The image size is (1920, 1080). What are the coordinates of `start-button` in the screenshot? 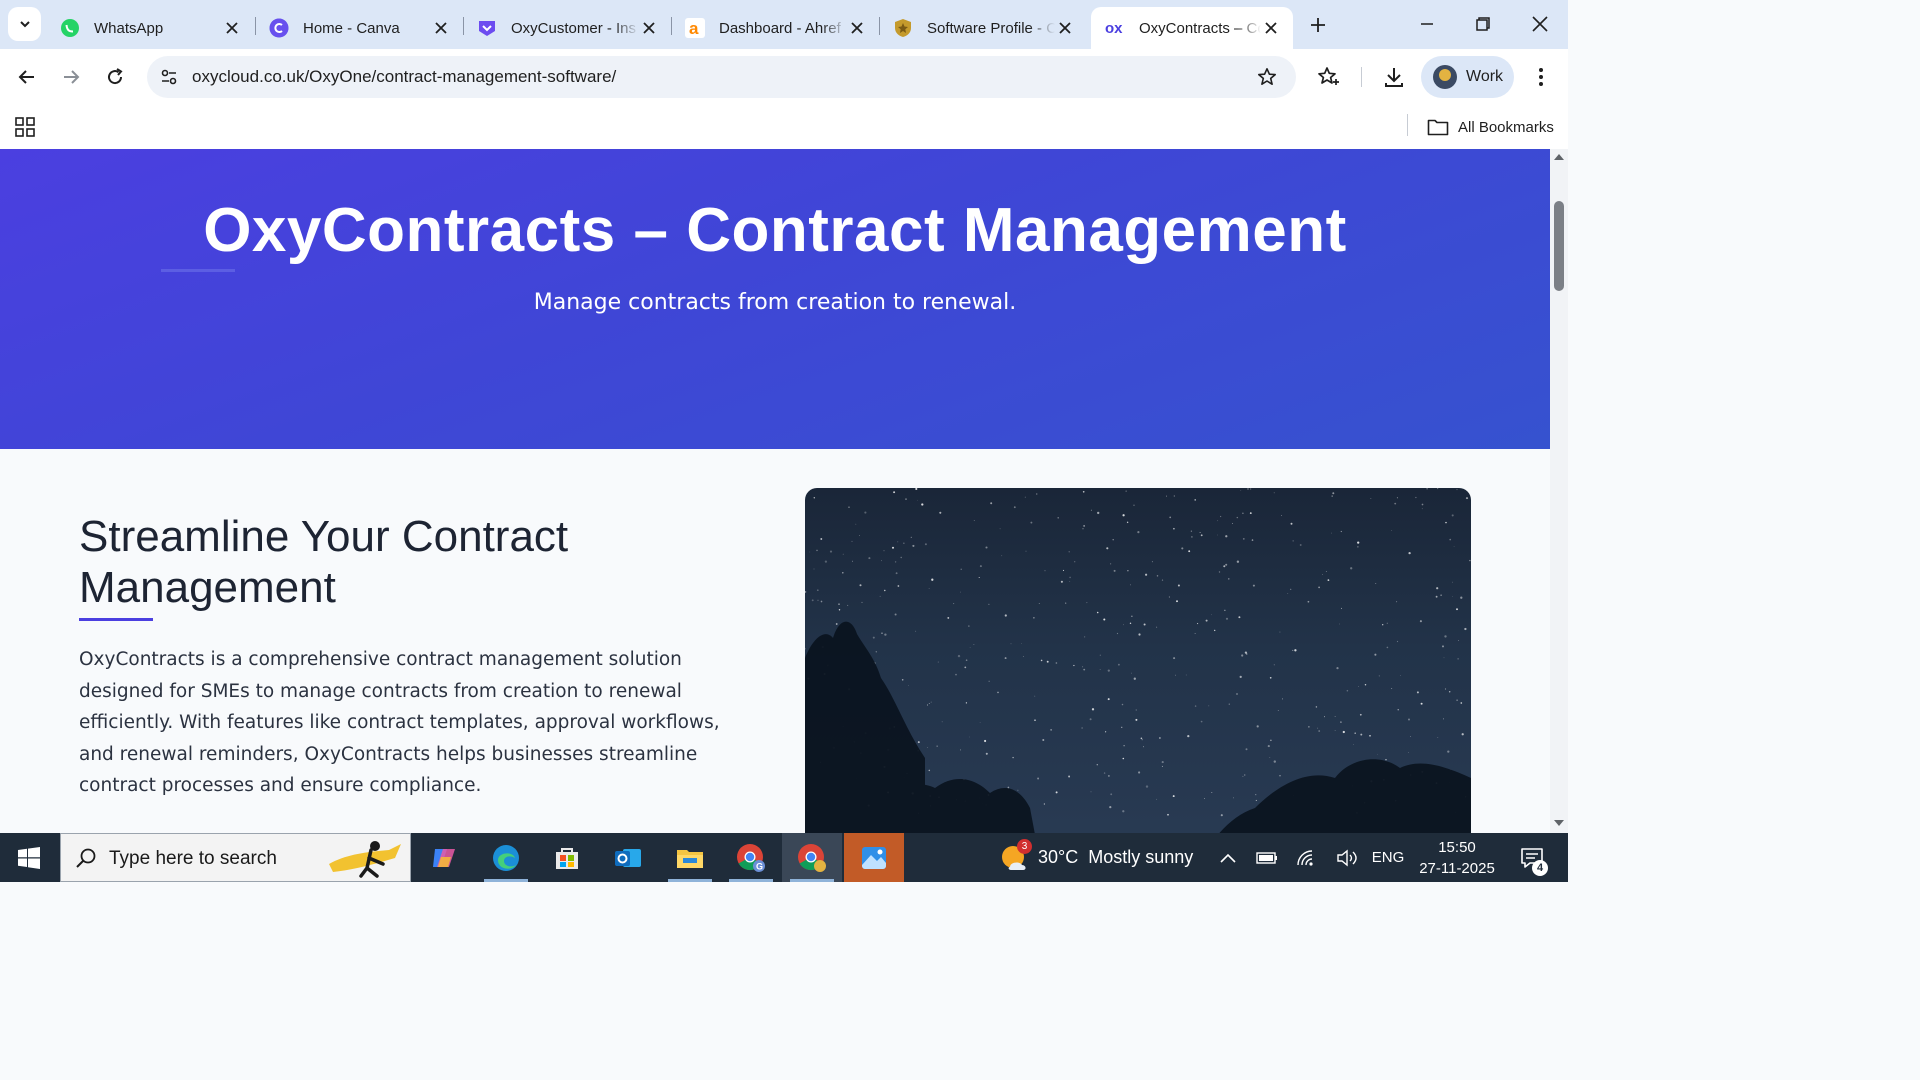 It's located at (29, 857).